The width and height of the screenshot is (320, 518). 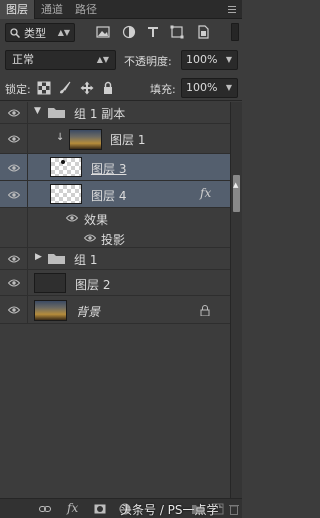 I want to click on link-icon, so click(x=45, y=509).